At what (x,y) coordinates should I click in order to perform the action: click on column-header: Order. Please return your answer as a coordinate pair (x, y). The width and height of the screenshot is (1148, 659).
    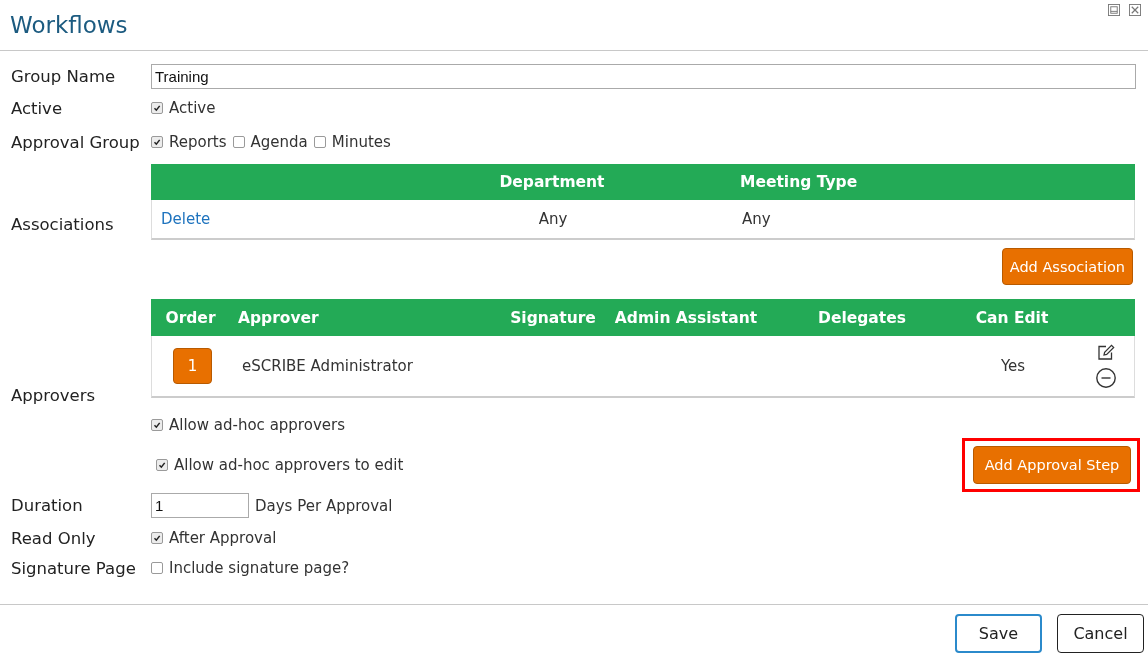
    Looking at the image, I should click on (190, 317).